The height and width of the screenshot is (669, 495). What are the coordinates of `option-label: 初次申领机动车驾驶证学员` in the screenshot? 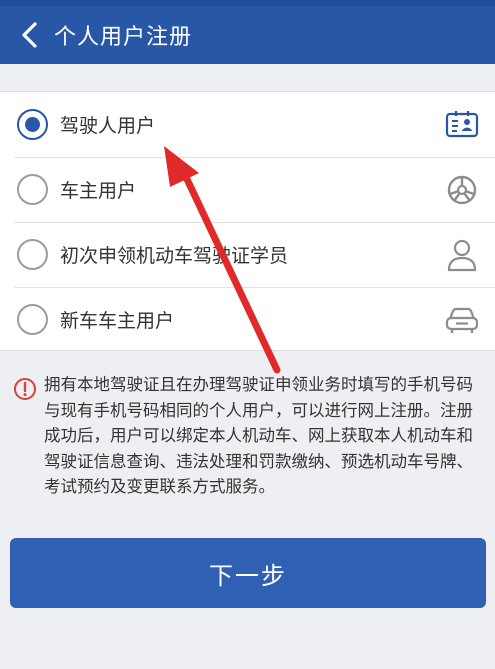 It's located at (174, 256).